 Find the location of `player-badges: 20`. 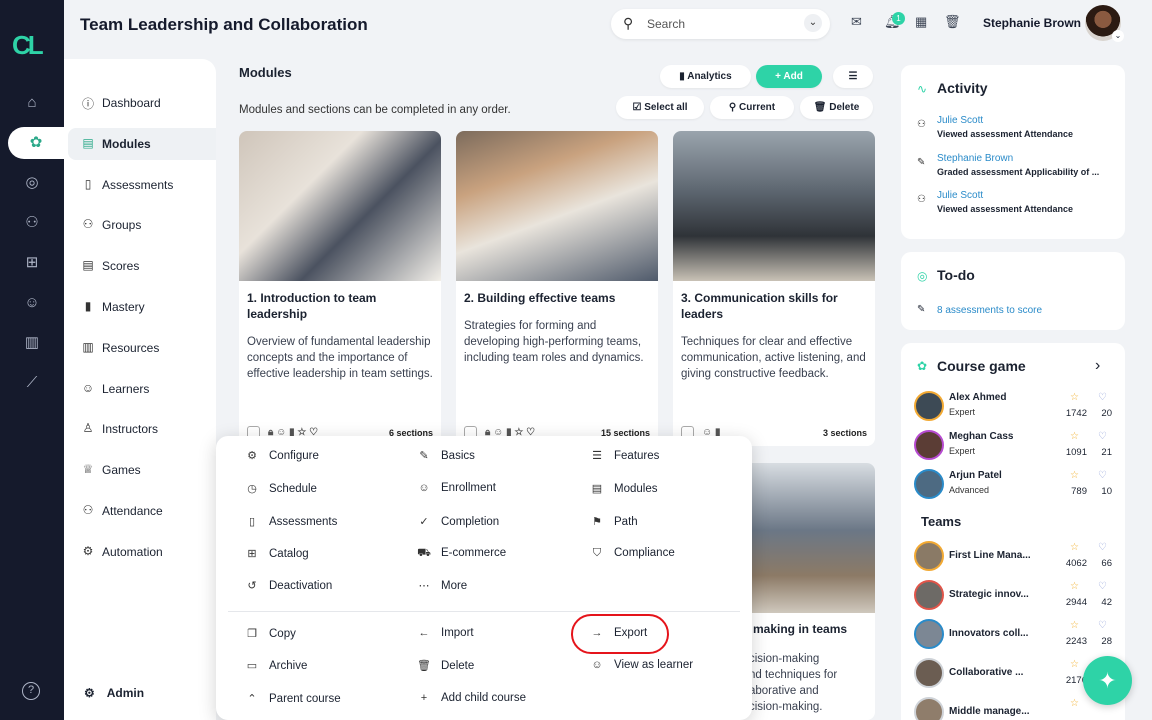

player-badges: 20 is located at coordinates (1106, 413).